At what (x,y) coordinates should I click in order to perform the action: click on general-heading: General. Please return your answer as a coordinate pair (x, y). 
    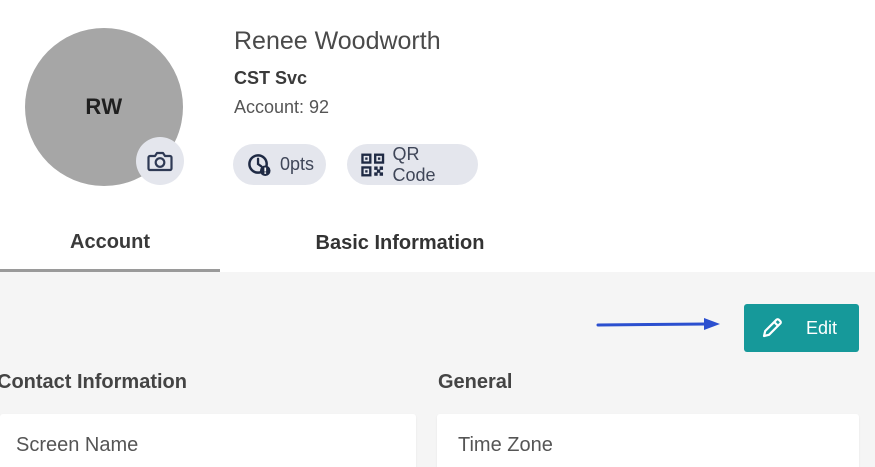
    Looking at the image, I should click on (475, 382).